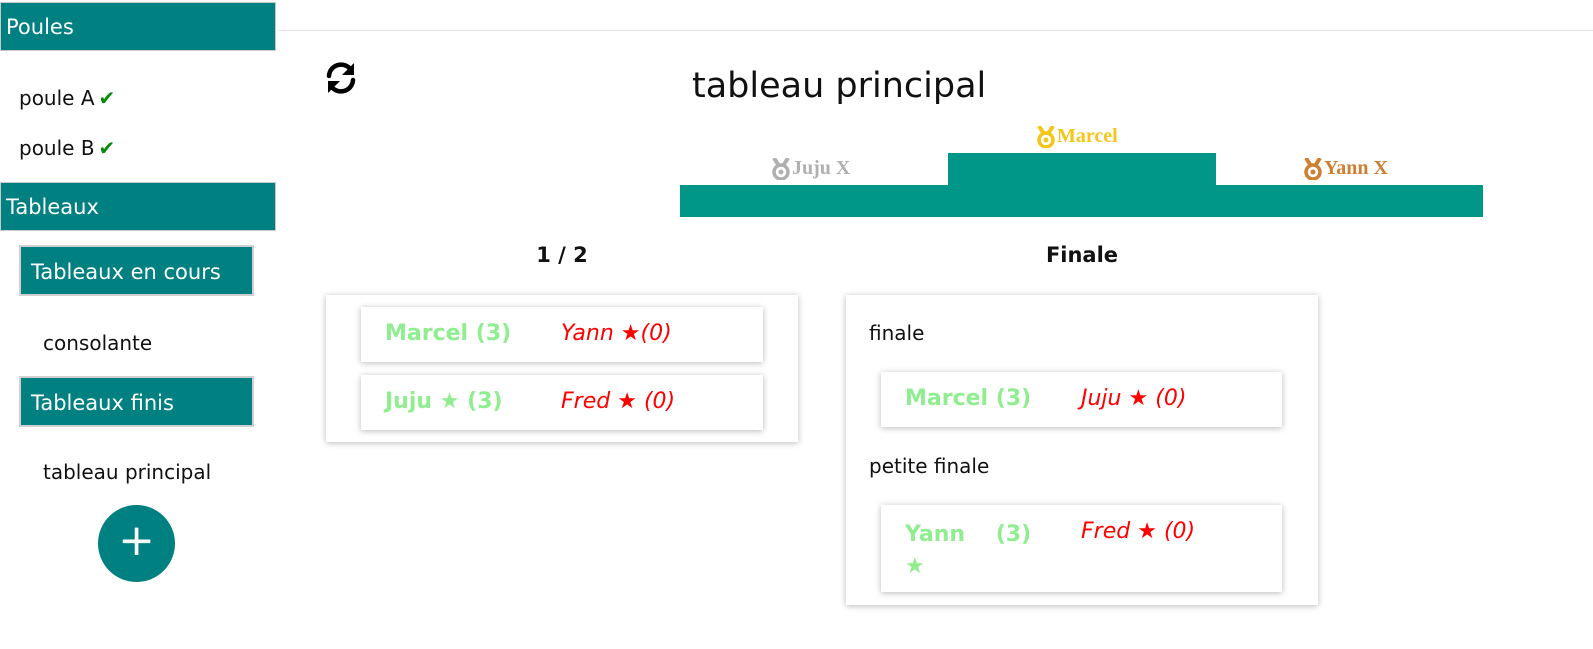  What do you see at coordinates (136, 401) in the screenshot?
I see `tableaux-finis-header: Tableaux finis` at bounding box center [136, 401].